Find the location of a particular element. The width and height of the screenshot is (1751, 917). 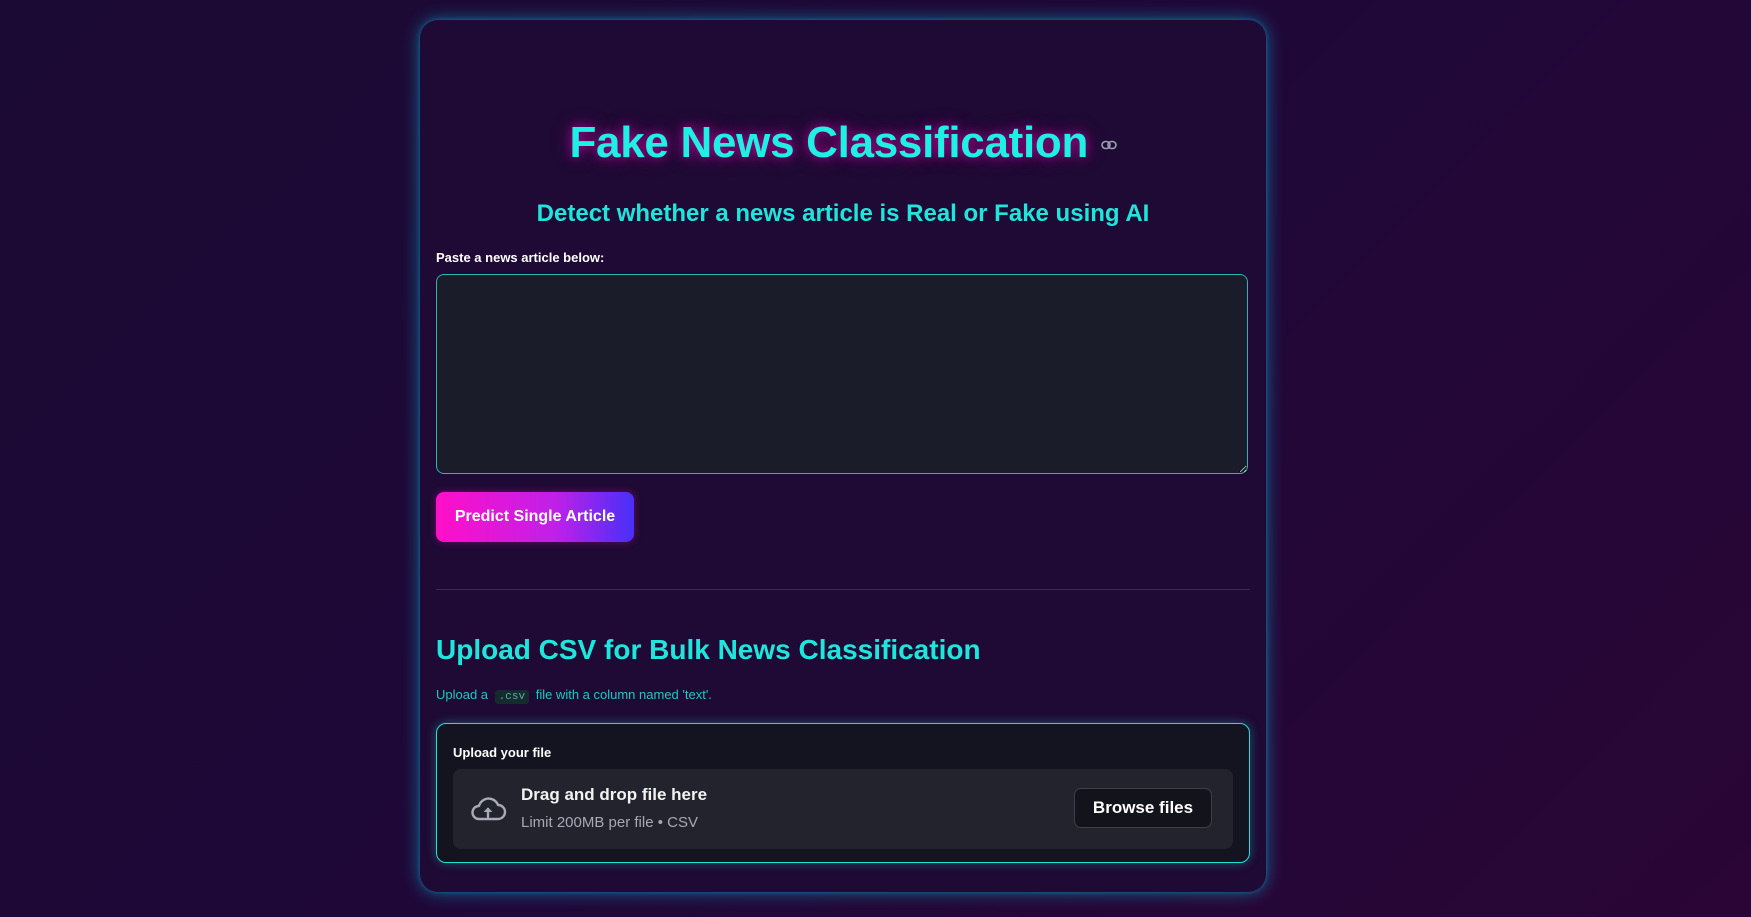

uploader-label: Upload your file is located at coordinates (502, 752).